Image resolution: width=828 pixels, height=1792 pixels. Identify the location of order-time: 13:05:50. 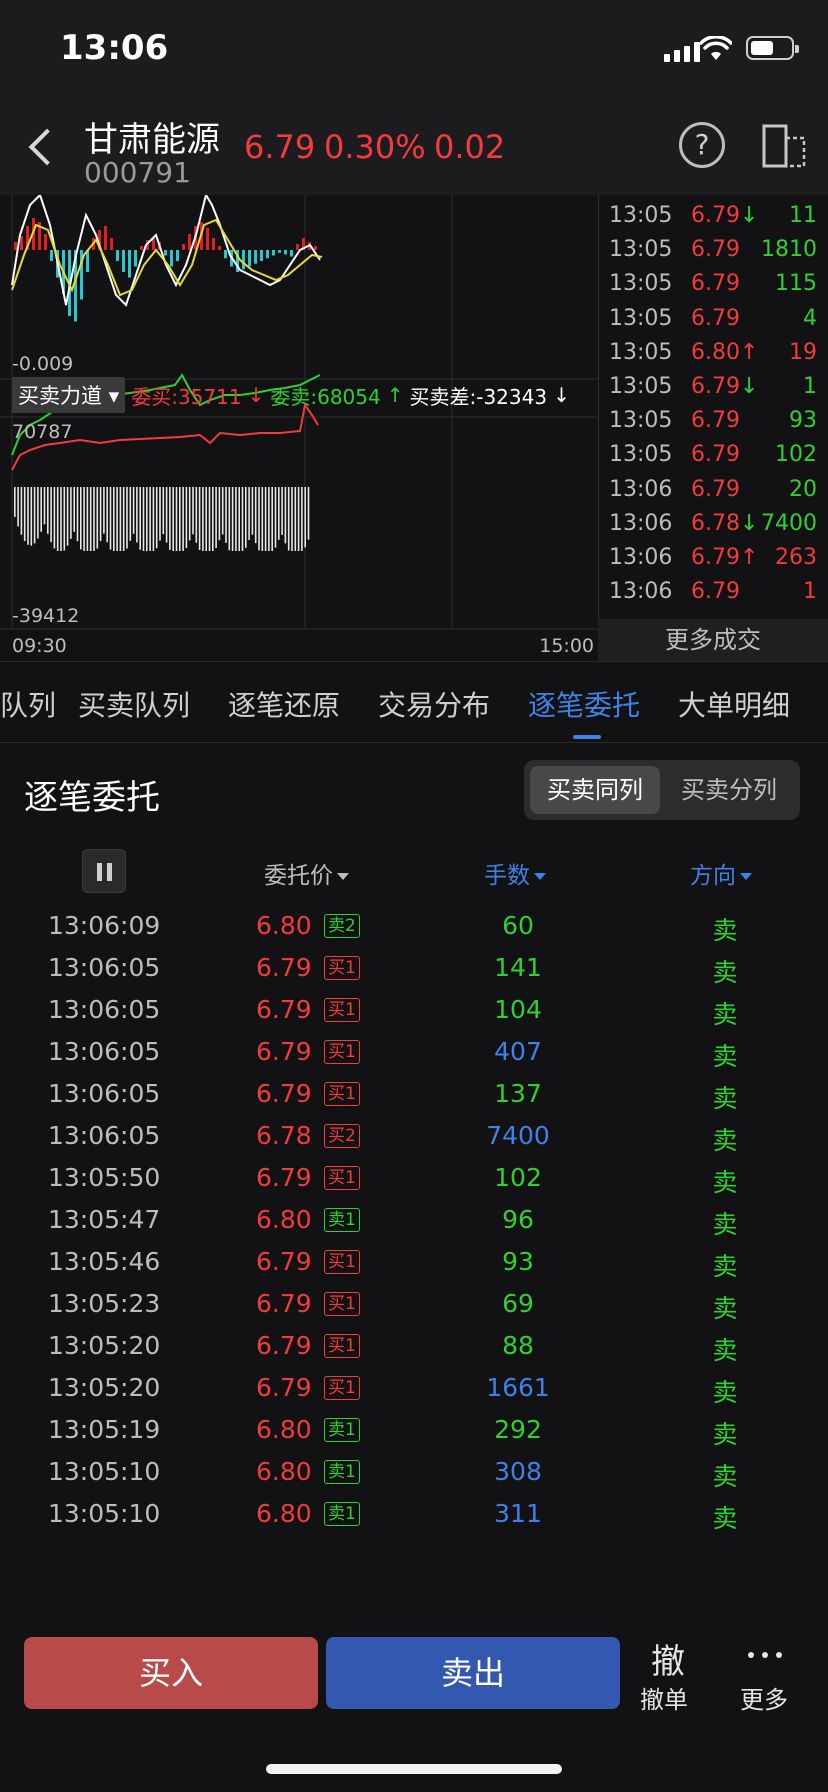
(104, 1177).